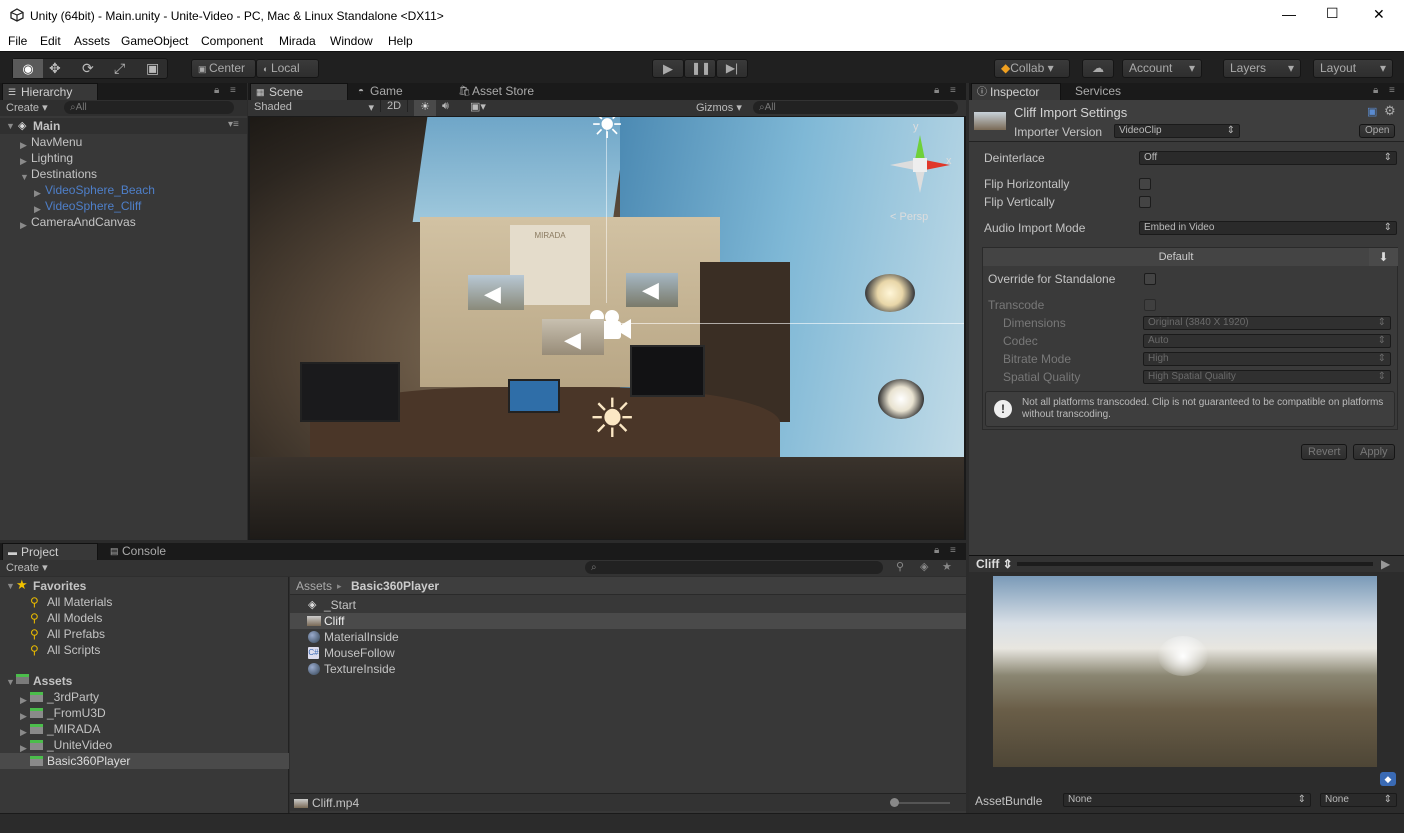 This screenshot has height=833, width=1404. I want to click on menu-edit: Edit, so click(50, 41).